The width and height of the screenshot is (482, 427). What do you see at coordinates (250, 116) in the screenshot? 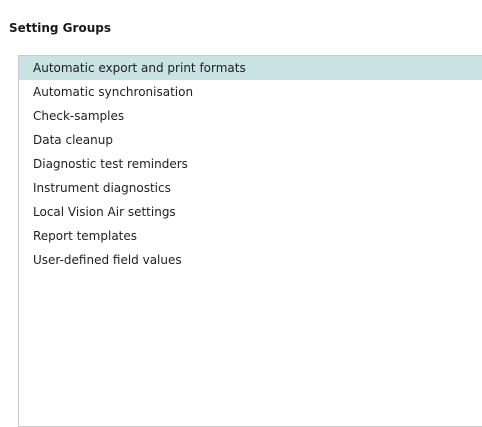
I see `list-item-check-samples: Check-samples` at bounding box center [250, 116].